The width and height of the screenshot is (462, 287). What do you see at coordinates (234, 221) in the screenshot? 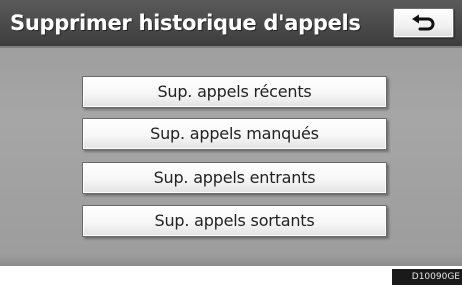
I see `delete-outgoing-calls-button: Sup. appels sortants` at bounding box center [234, 221].